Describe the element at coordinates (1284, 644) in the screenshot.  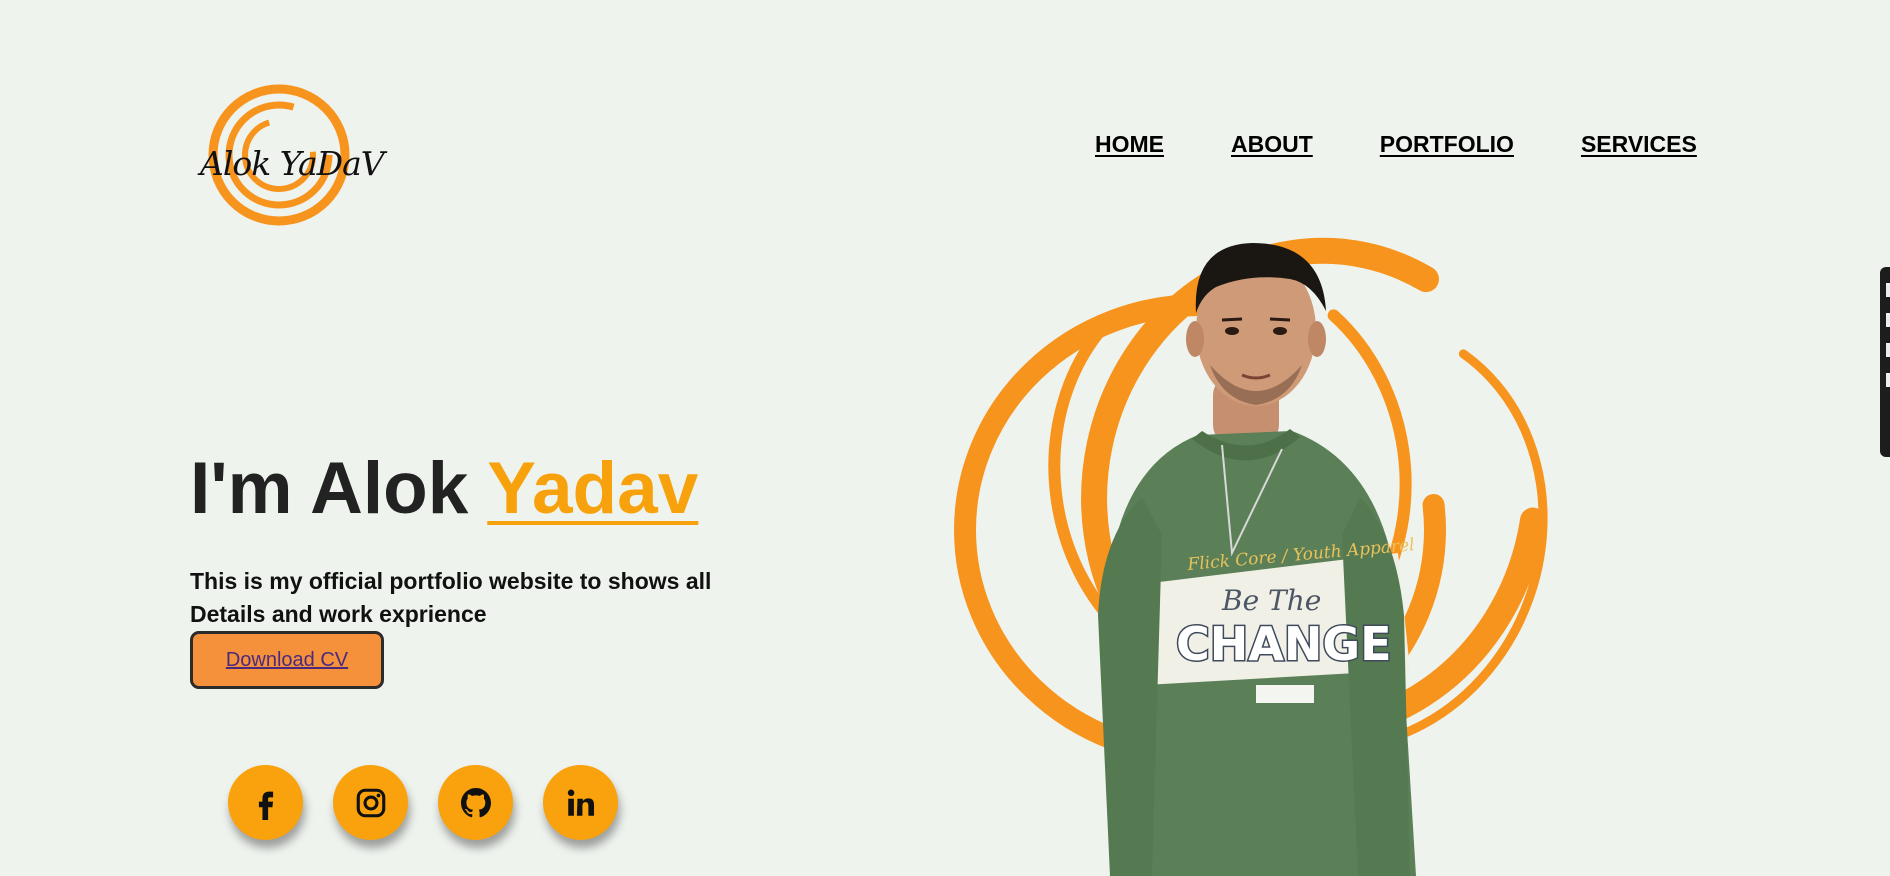
I see `sweatshirt-change: CHANGE` at that location.